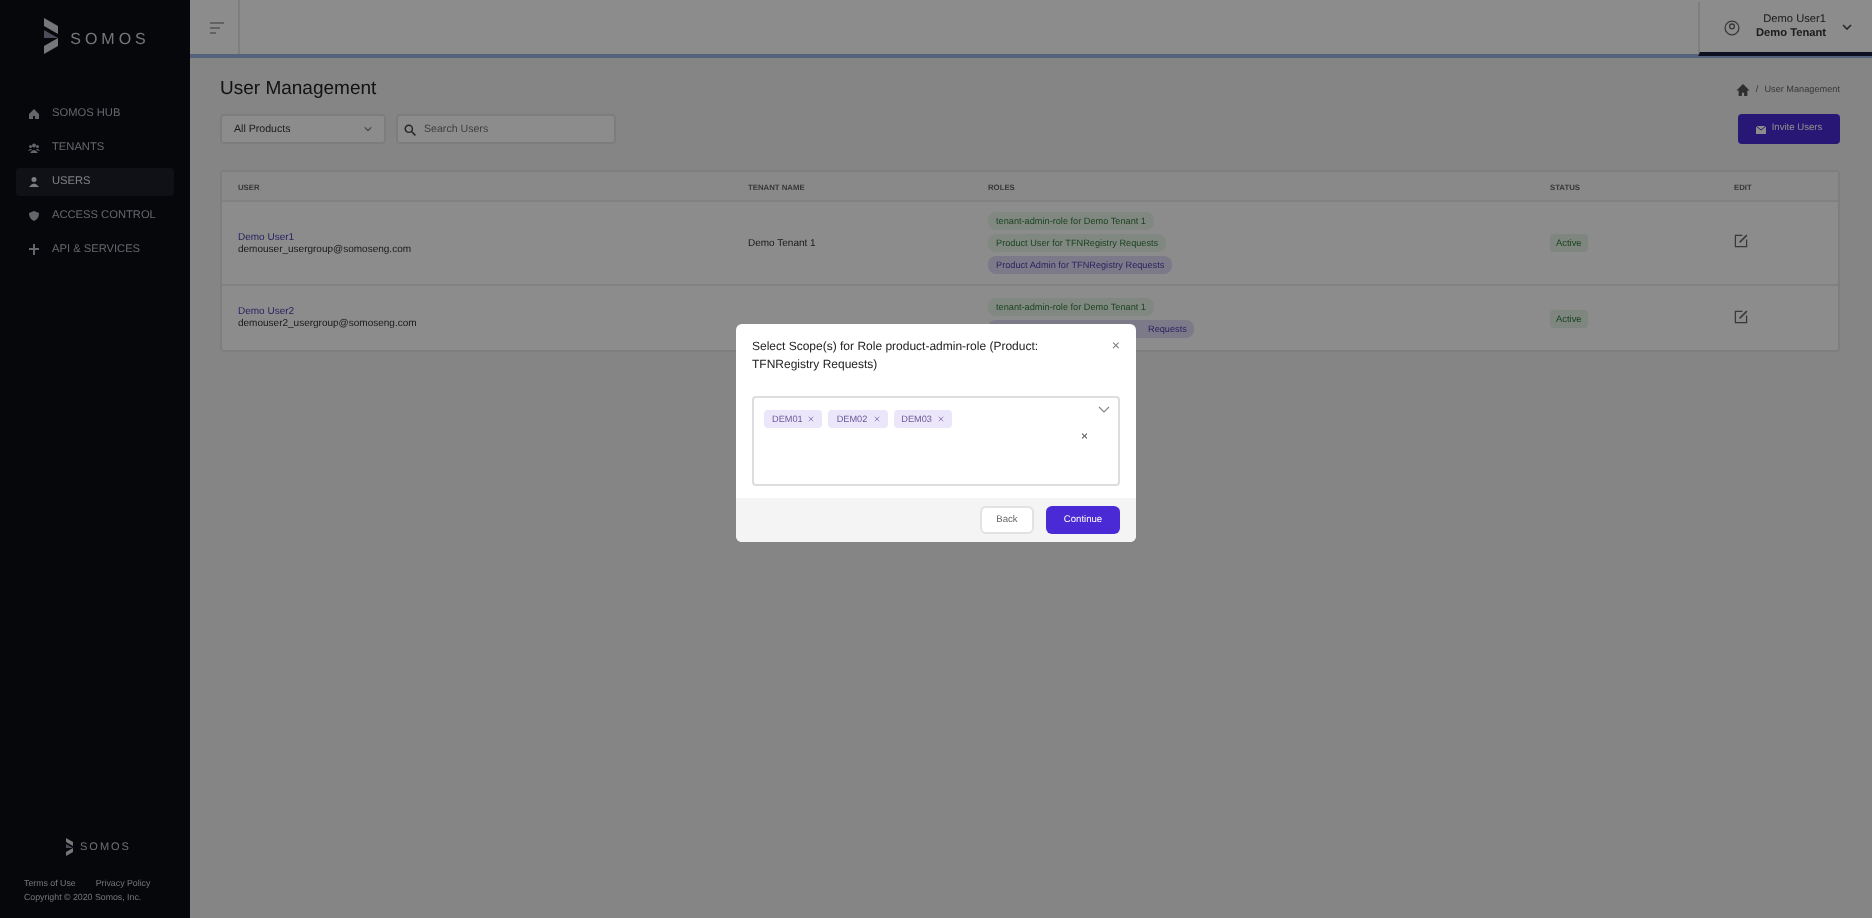 The width and height of the screenshot is (1872, 918). Describe the element at coordinates (298, 89) in the screenshot. I see `page-title: User Management` at that location.